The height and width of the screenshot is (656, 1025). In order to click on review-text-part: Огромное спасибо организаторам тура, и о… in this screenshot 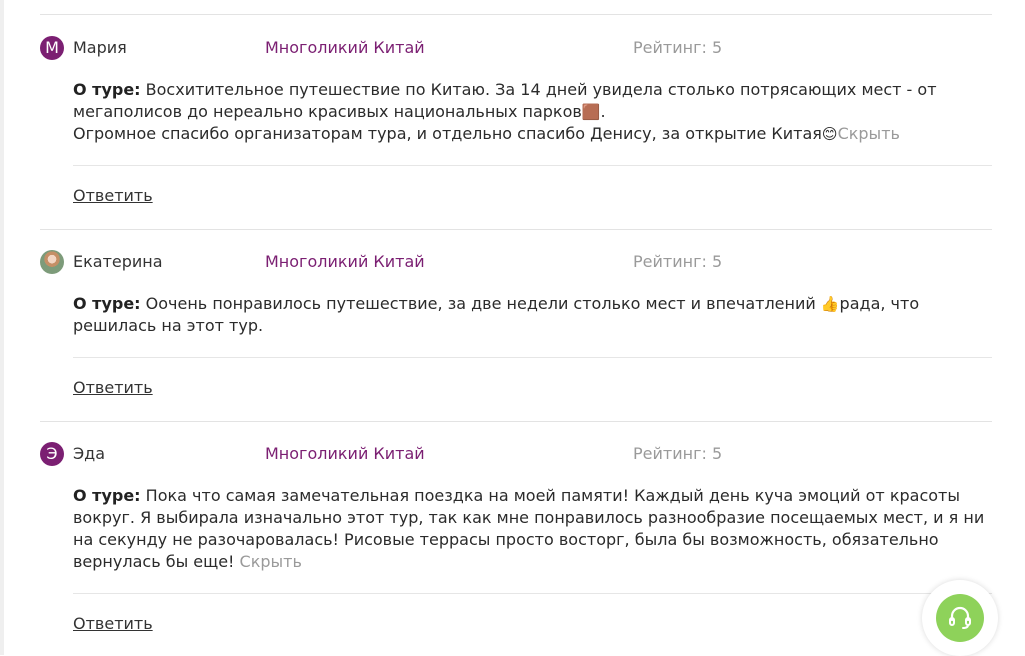, I will do `click(447, 133)`.